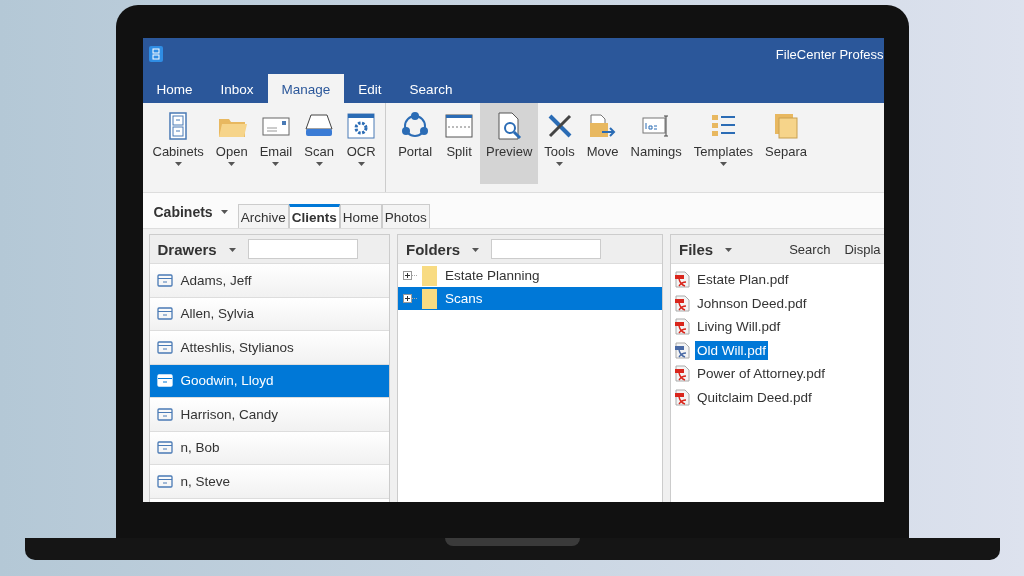 Image resolution: width=1024 pixels, height=576 pixels. Describe the element at coordinates (183, 211) in the screenshot. I see `cabinets-label: Cabinets` at that location.